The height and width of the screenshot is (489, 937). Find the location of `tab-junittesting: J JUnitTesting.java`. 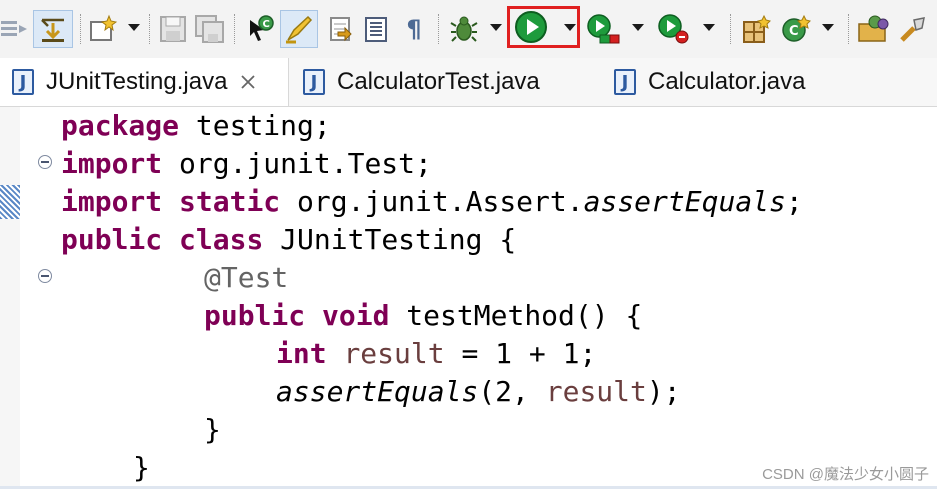

tab-junittesting: J JUnitTesting.java is located at coordinates (144, 82).